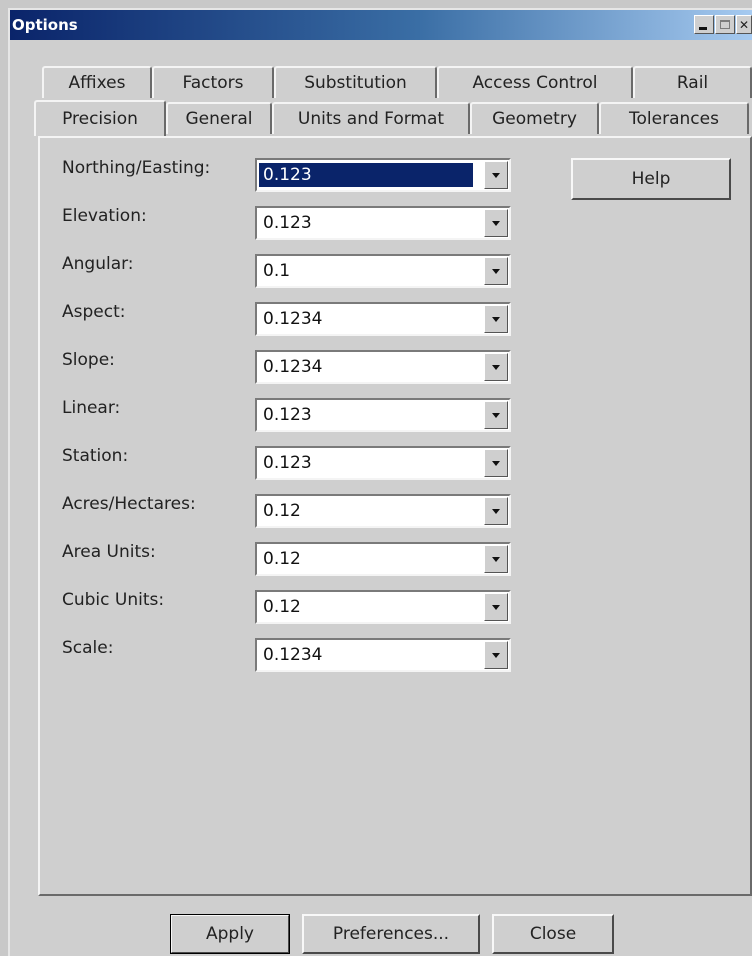 The width and height of the screenshot is (752, 956). Describe the element at coordinates (383, 655) in the screenshot. I see `scale-select: 0.1234` at that location.